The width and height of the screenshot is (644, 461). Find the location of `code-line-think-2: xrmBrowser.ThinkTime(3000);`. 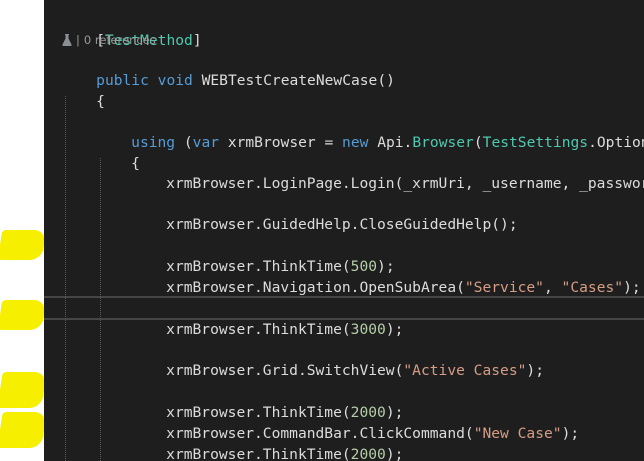

code-line-think-2: xrmBrowser.ThinkTime(3000); is located at coordinates (267, 318).